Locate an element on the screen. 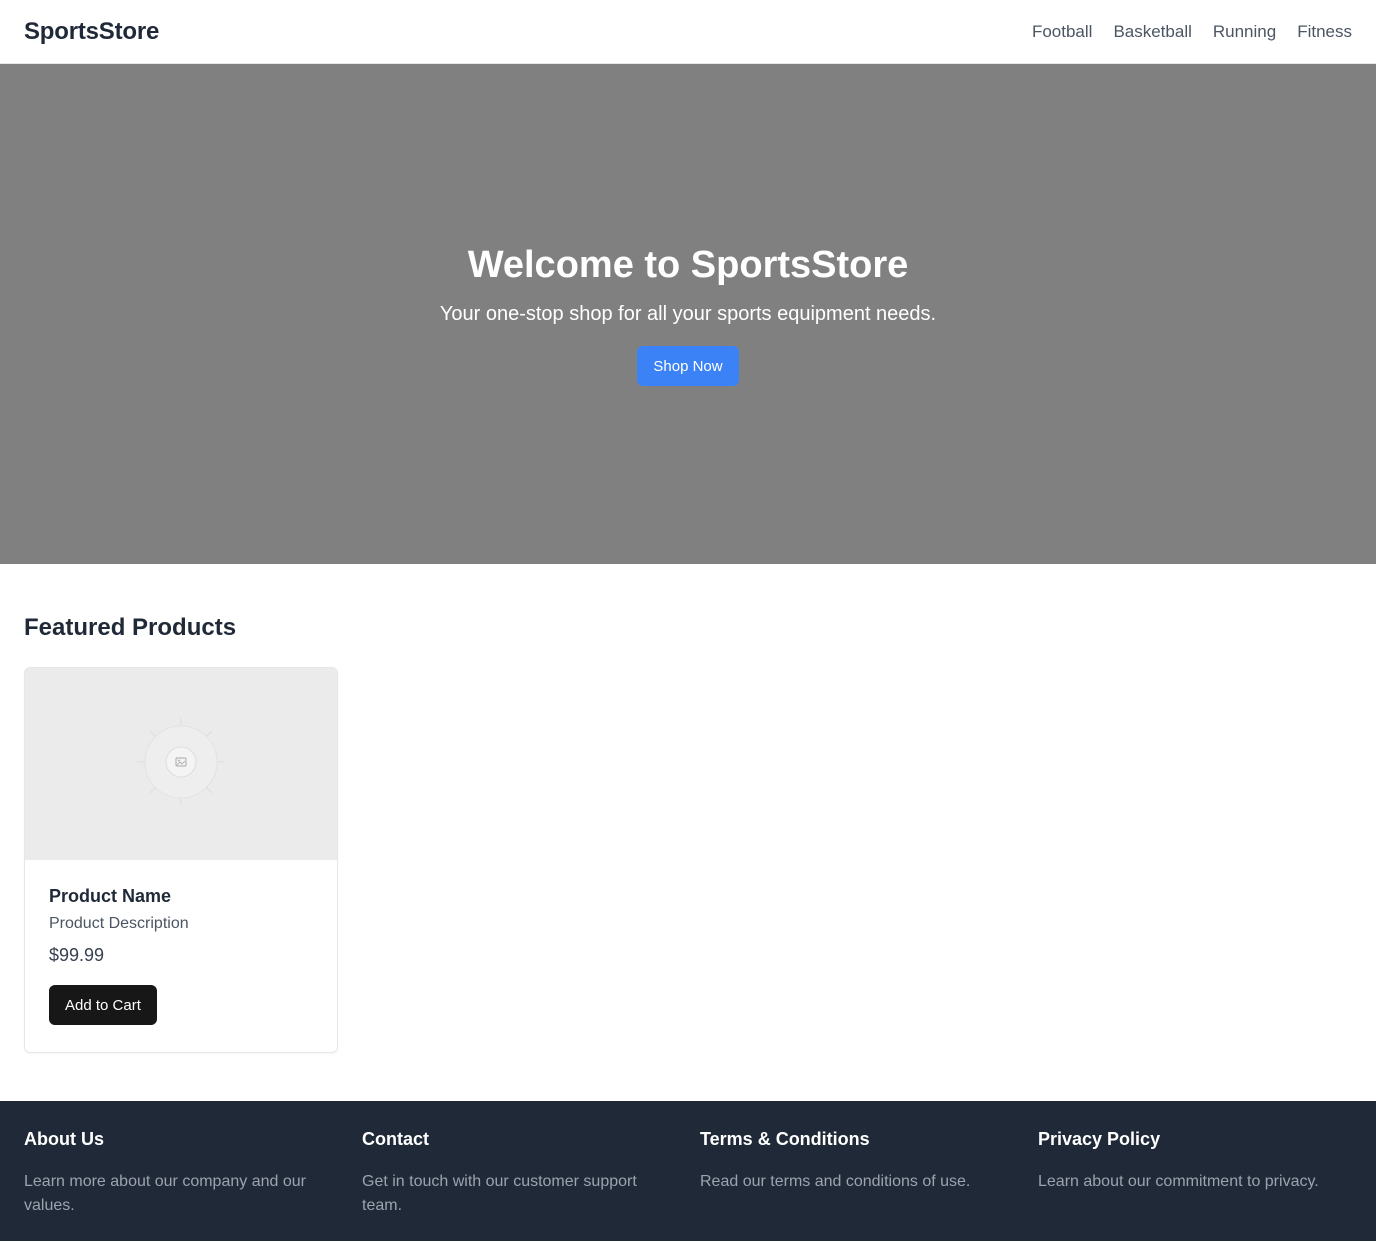 This screenshot has width=1376, height=1242. footer-text-privacy: Learn about our commitment to privacy. is located at coordinates (1178, 1181).